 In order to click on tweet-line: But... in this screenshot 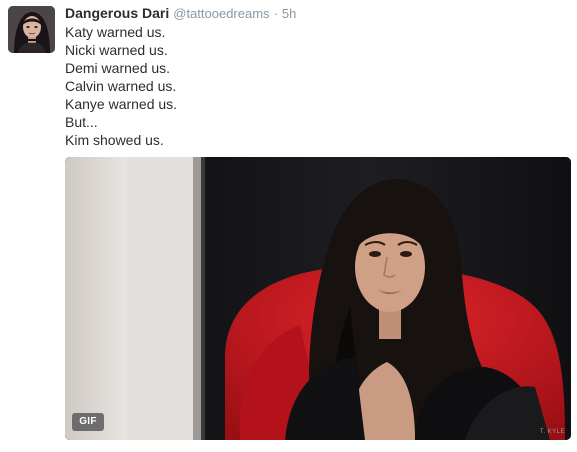, I will do `click(81, 122)`.